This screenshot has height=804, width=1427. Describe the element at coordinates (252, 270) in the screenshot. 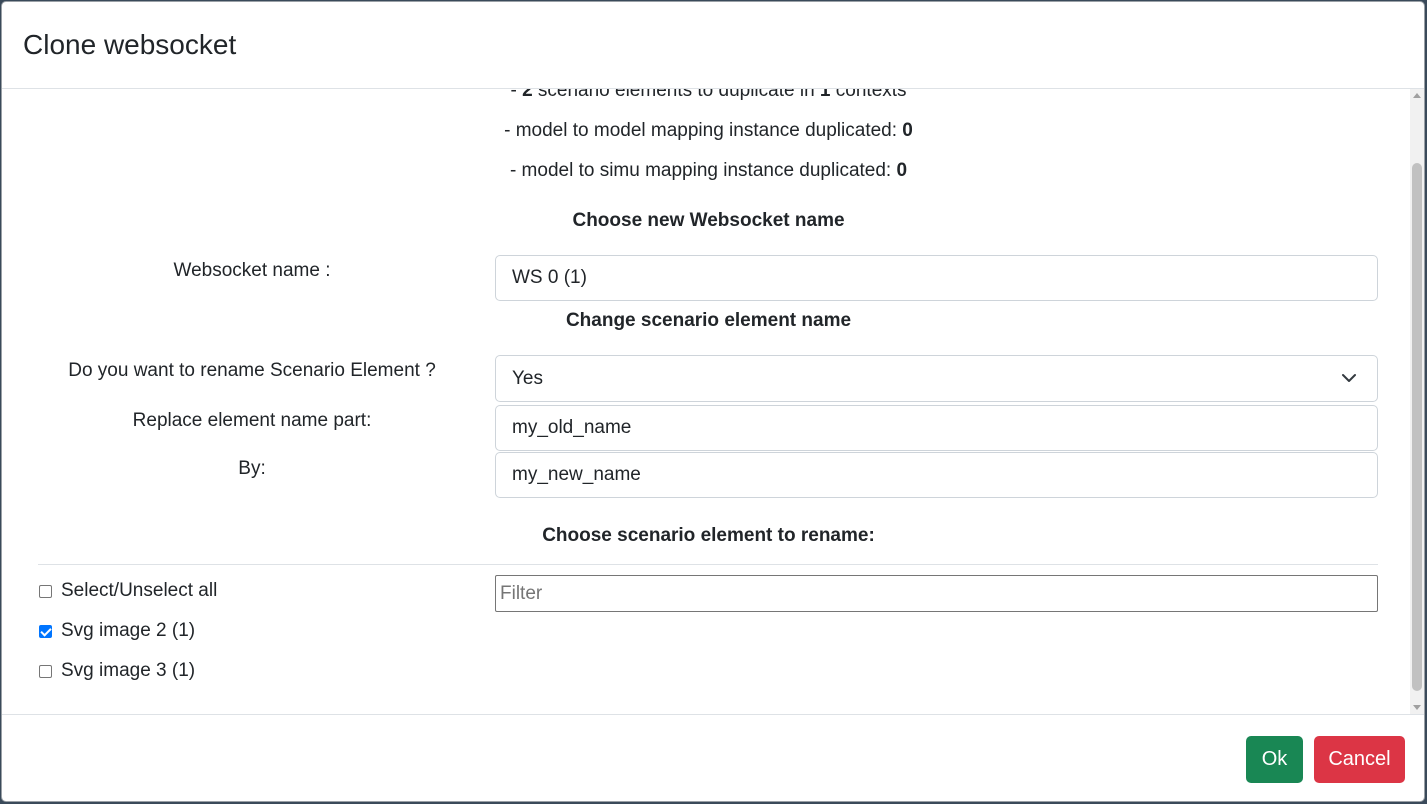

I see `websocket-name-label: Websocket name :` at that location.